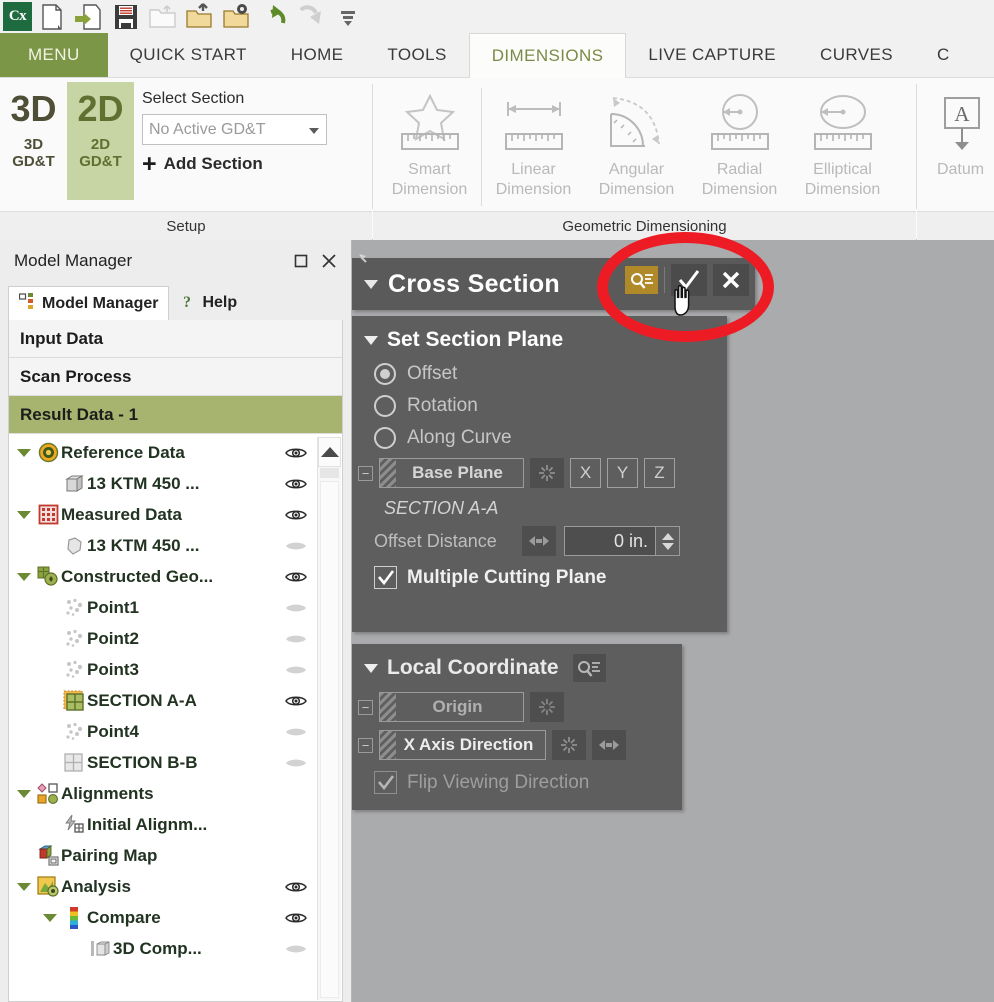  What do you see at coordinates (163, 855) in the screenshot?
I see `tree-item: Pairing Map` at bounding box center [163, 855].